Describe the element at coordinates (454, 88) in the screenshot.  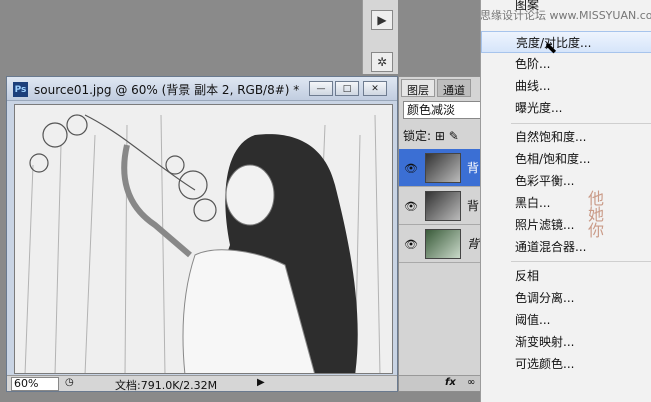
I see `tab-channels: 通道` at that location.